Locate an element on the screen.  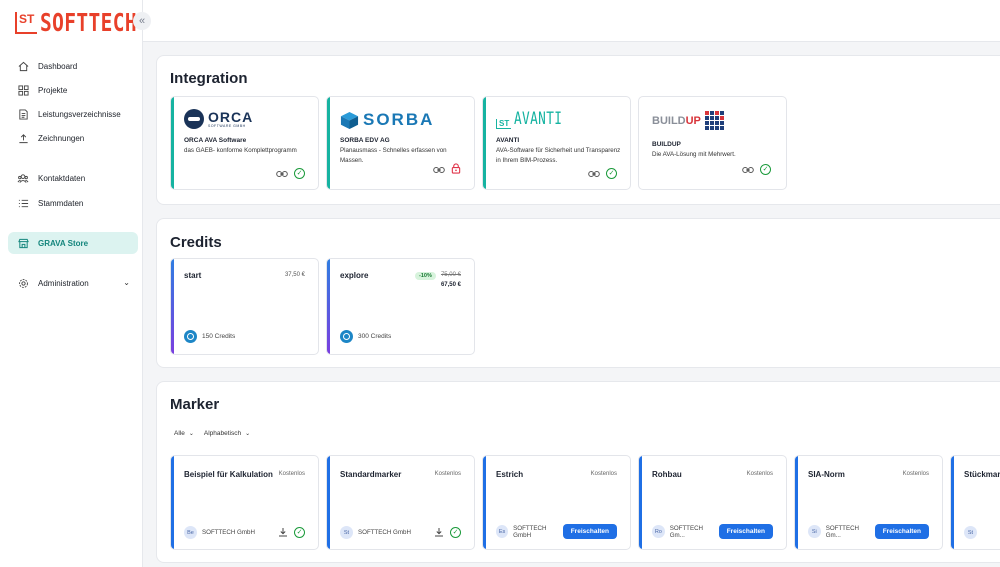
users-icon is located at coordinates (23, 178).